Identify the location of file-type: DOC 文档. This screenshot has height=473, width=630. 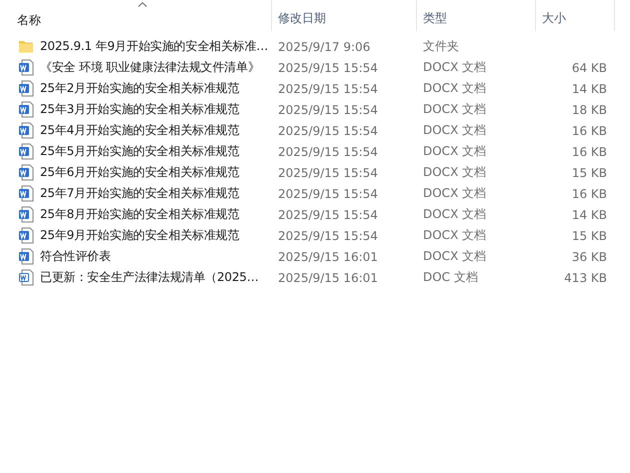
(450, 277).